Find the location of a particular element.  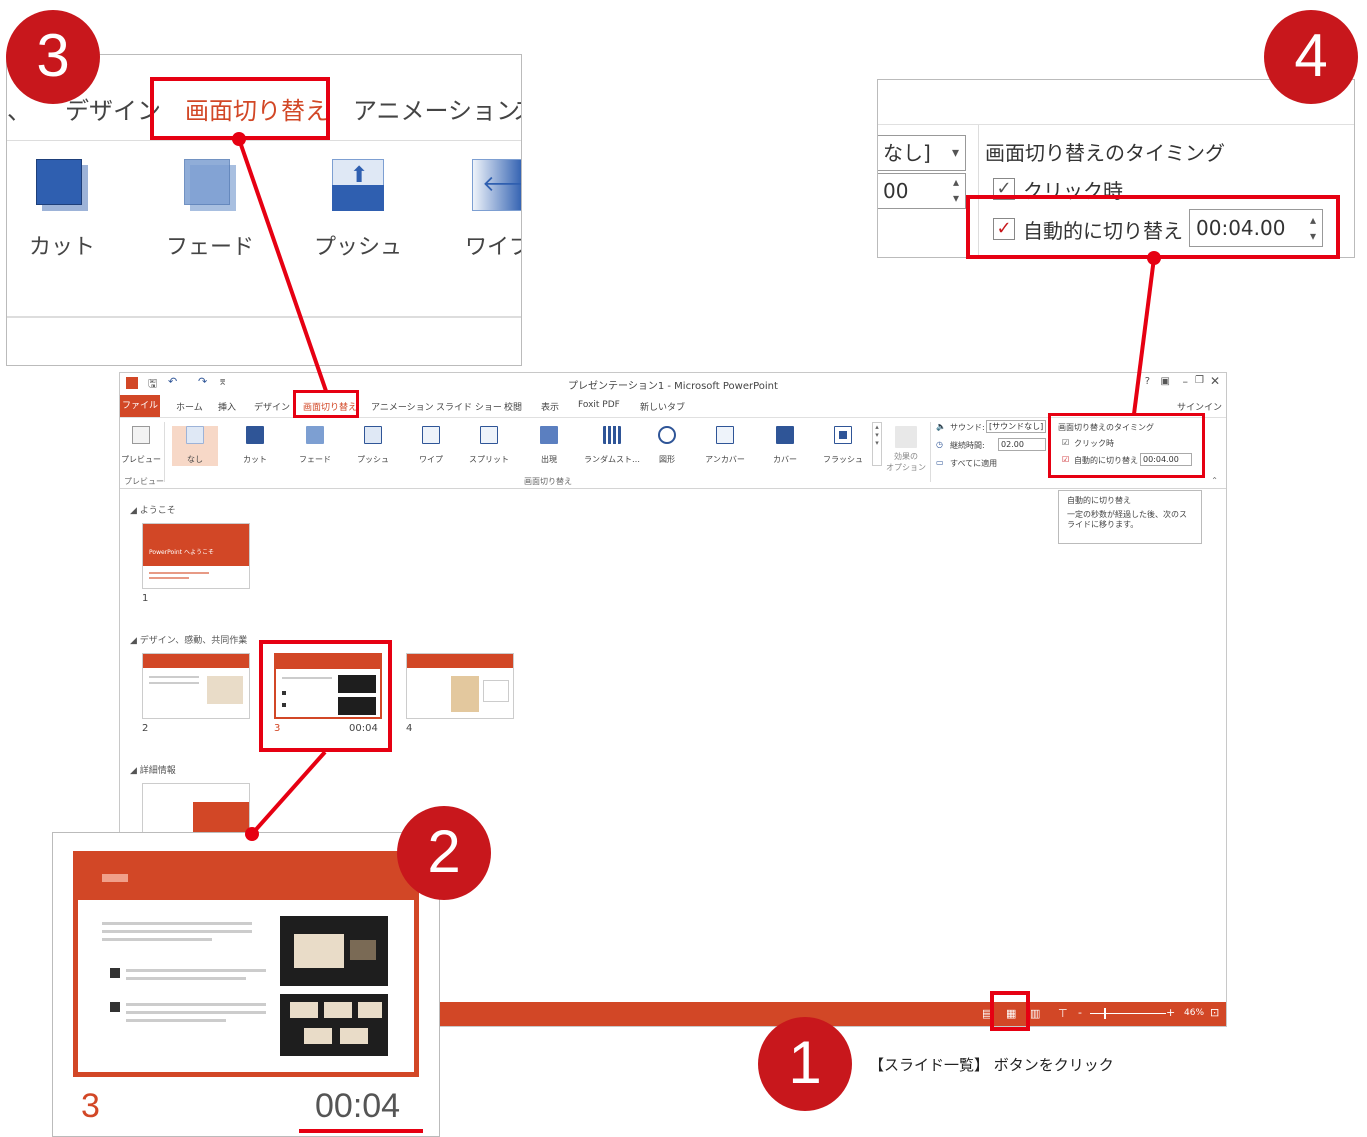

timing-underline is located at coordinates (361, 1131).